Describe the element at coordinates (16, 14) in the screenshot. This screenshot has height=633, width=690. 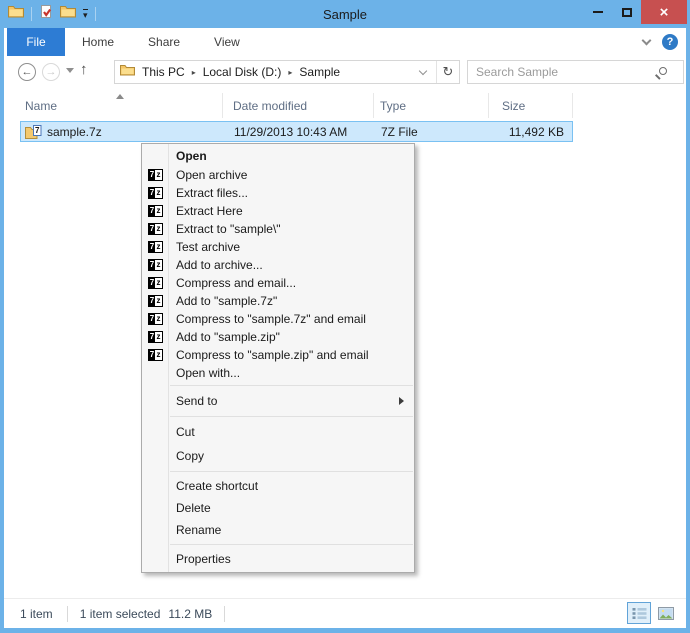
I see `app-folder-icon` at that location.